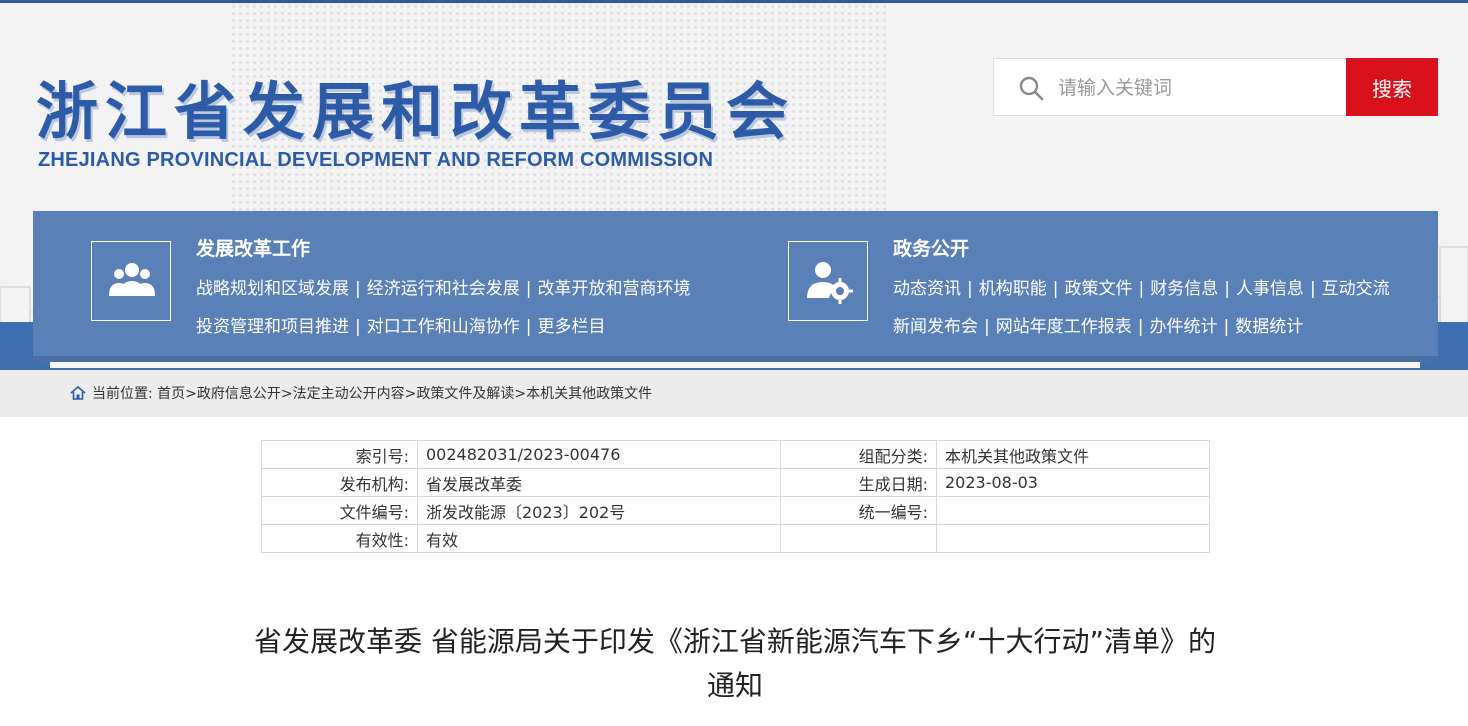  Describe the element at coordinates (1392, 87) in the screenshot. I see `search-button: 搜索` at that location.